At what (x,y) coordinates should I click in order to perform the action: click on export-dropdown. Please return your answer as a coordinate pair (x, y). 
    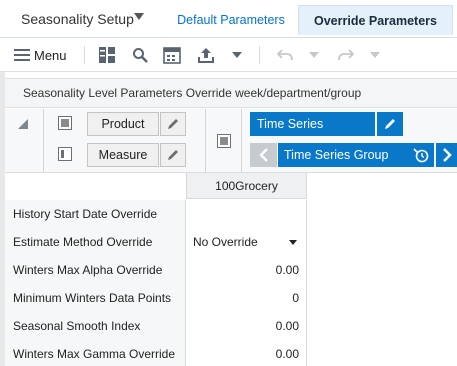
    Looking at the image, I should click on (237, 55).